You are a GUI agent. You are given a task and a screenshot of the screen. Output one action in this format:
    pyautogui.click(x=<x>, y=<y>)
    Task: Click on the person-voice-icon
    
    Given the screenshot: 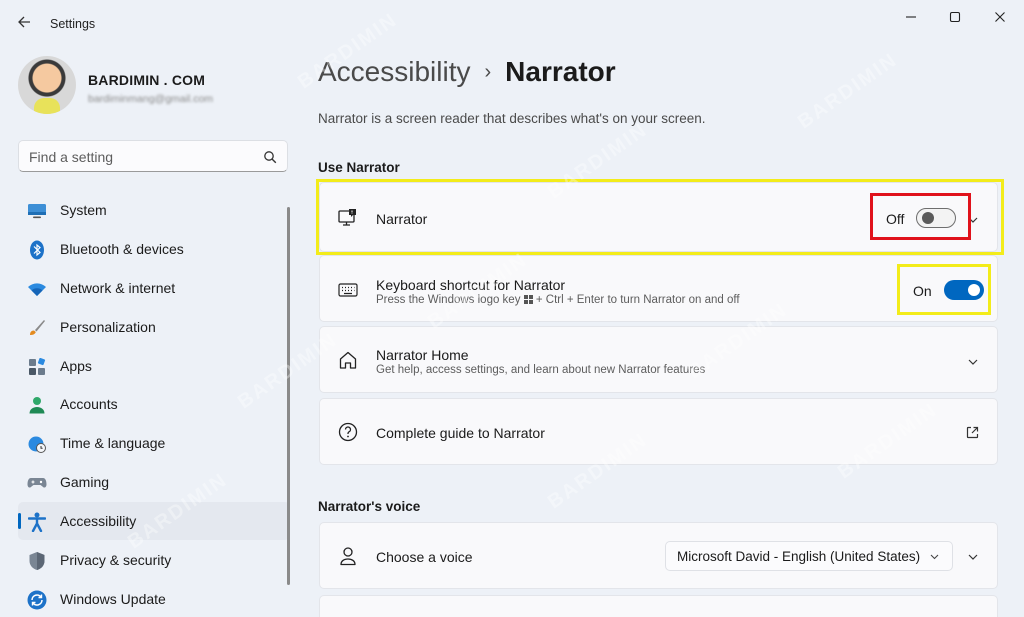 What is the action you would take?
    pyautogui.click(x=348, y=556)
    